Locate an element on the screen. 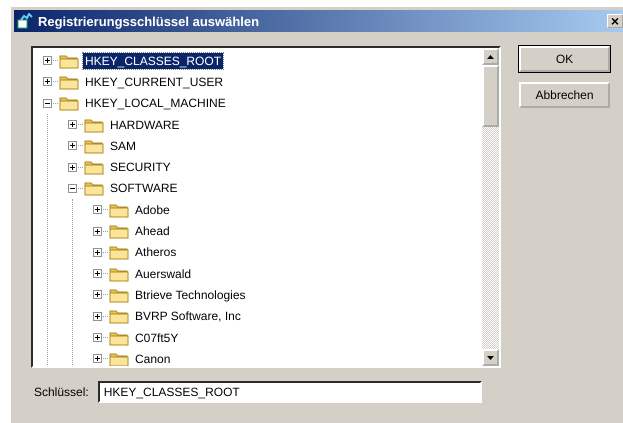  tree-item: Atheros is located at coordinates (155, 252).